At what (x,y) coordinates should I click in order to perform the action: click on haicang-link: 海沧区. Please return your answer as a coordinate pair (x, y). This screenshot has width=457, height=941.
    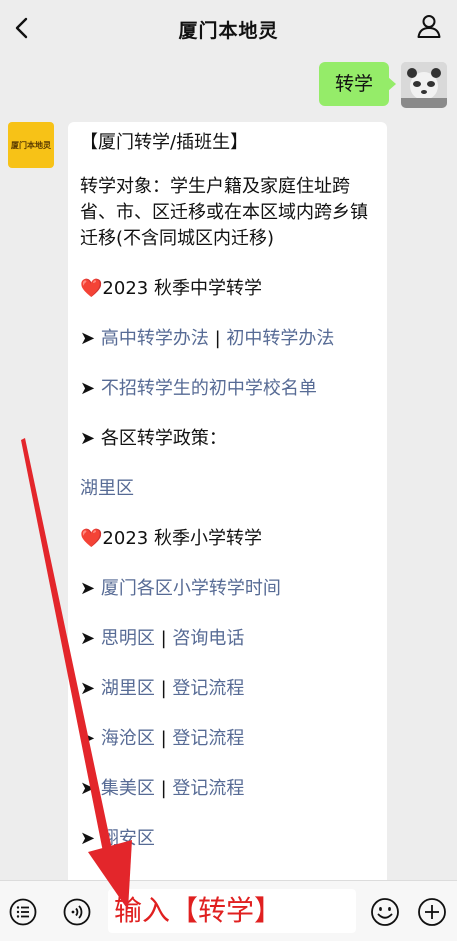
    Looking at the image, I should click on (128, 738).